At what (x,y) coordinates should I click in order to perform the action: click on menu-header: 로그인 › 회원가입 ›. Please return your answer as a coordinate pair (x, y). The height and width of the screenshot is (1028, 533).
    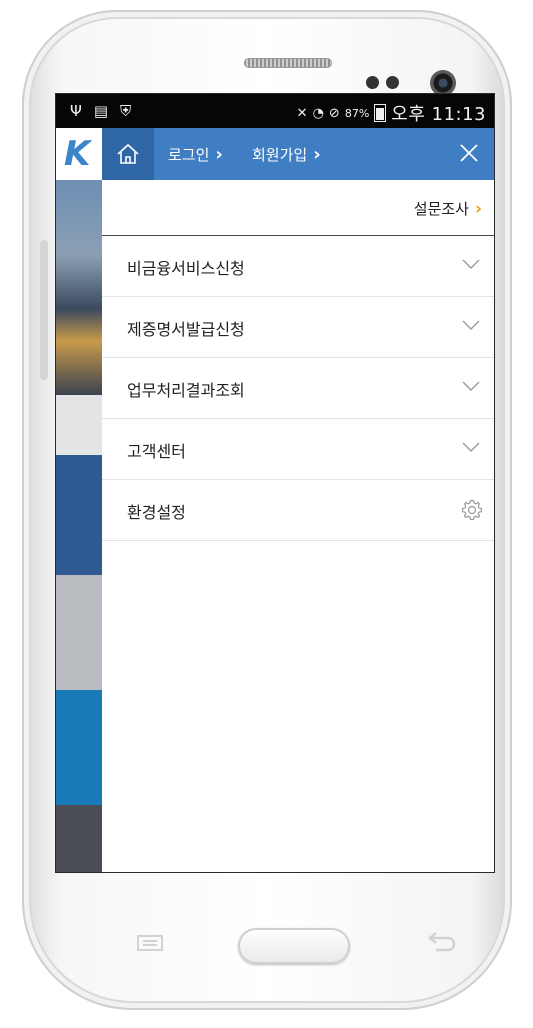
    Looking at the image, I should click on (298, 154).